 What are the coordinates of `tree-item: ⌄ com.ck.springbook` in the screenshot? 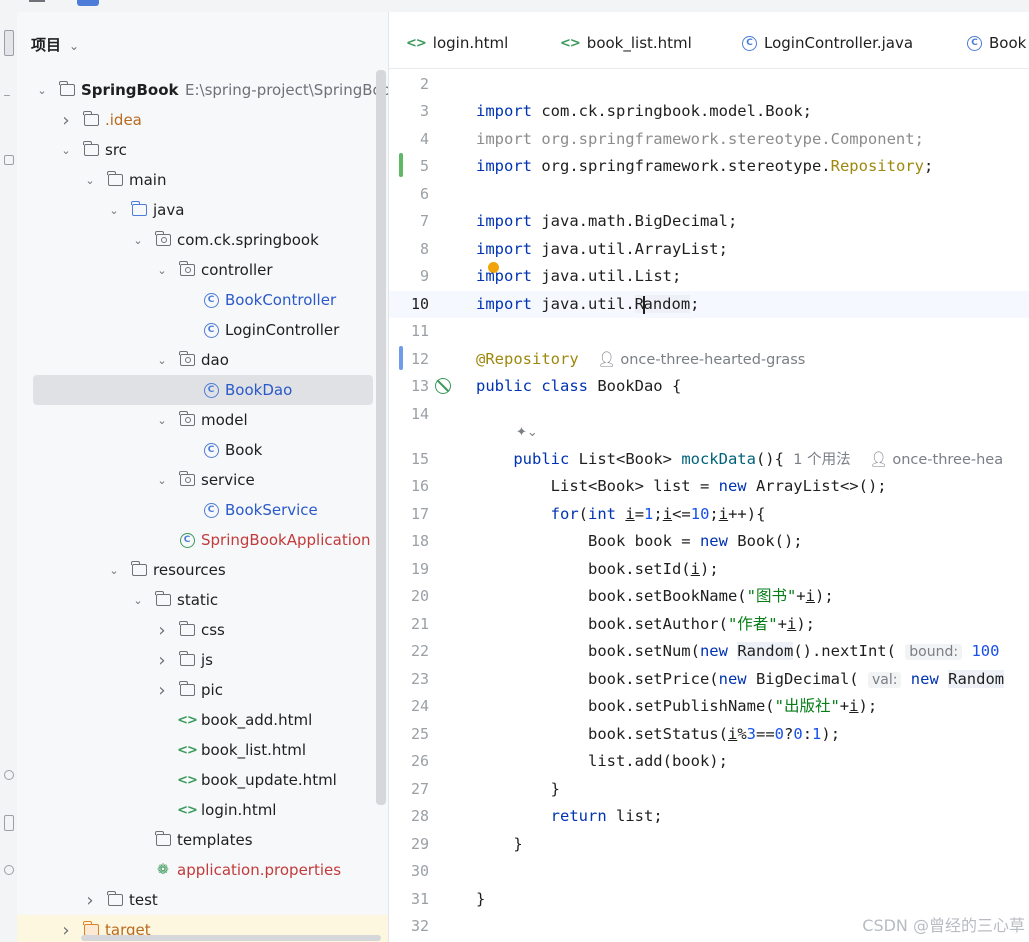 It's located at (202, 240).